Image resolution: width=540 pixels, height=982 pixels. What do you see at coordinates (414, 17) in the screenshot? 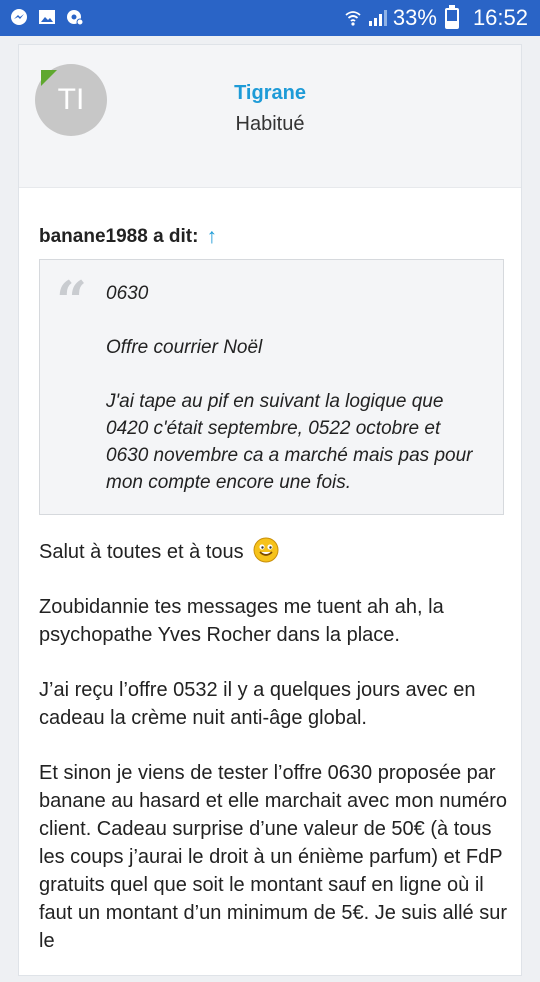
I see `battery-percent: 33%` at bounding box center [414, 17].